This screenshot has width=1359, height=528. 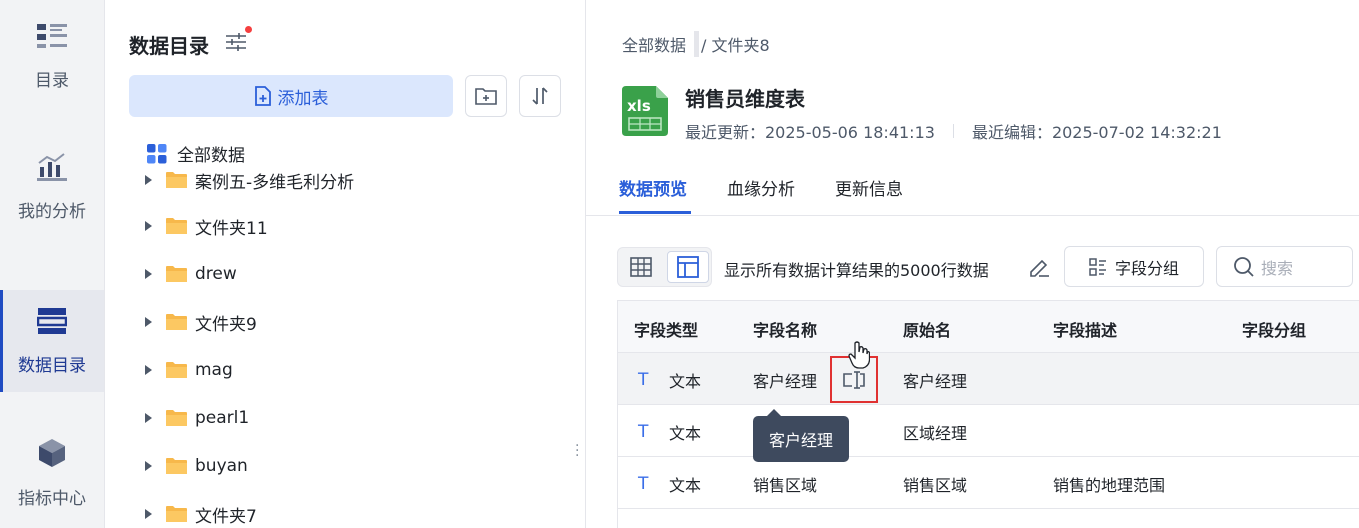 What do you see at coordinates (664, 267) in the screenshot?
I see `view-toggle` at bounding box center [664, 267].